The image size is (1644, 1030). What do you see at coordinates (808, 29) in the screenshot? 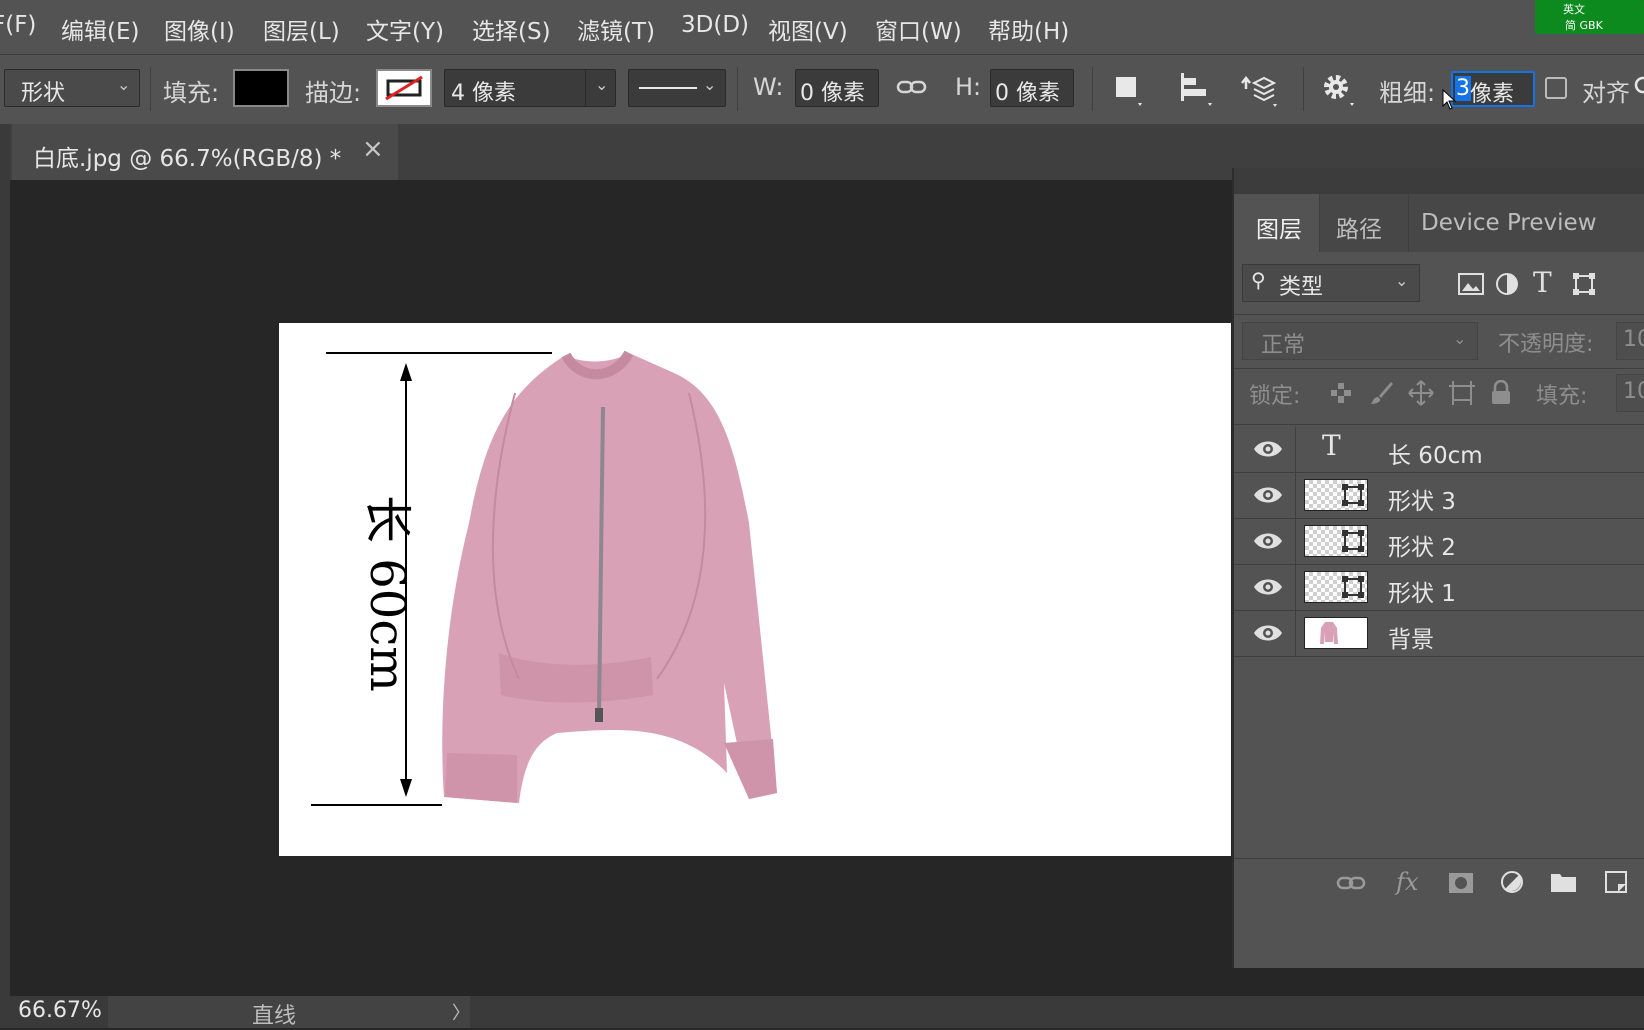
I see `menu-view: 视图(V)` at bounding box center [808, 29].